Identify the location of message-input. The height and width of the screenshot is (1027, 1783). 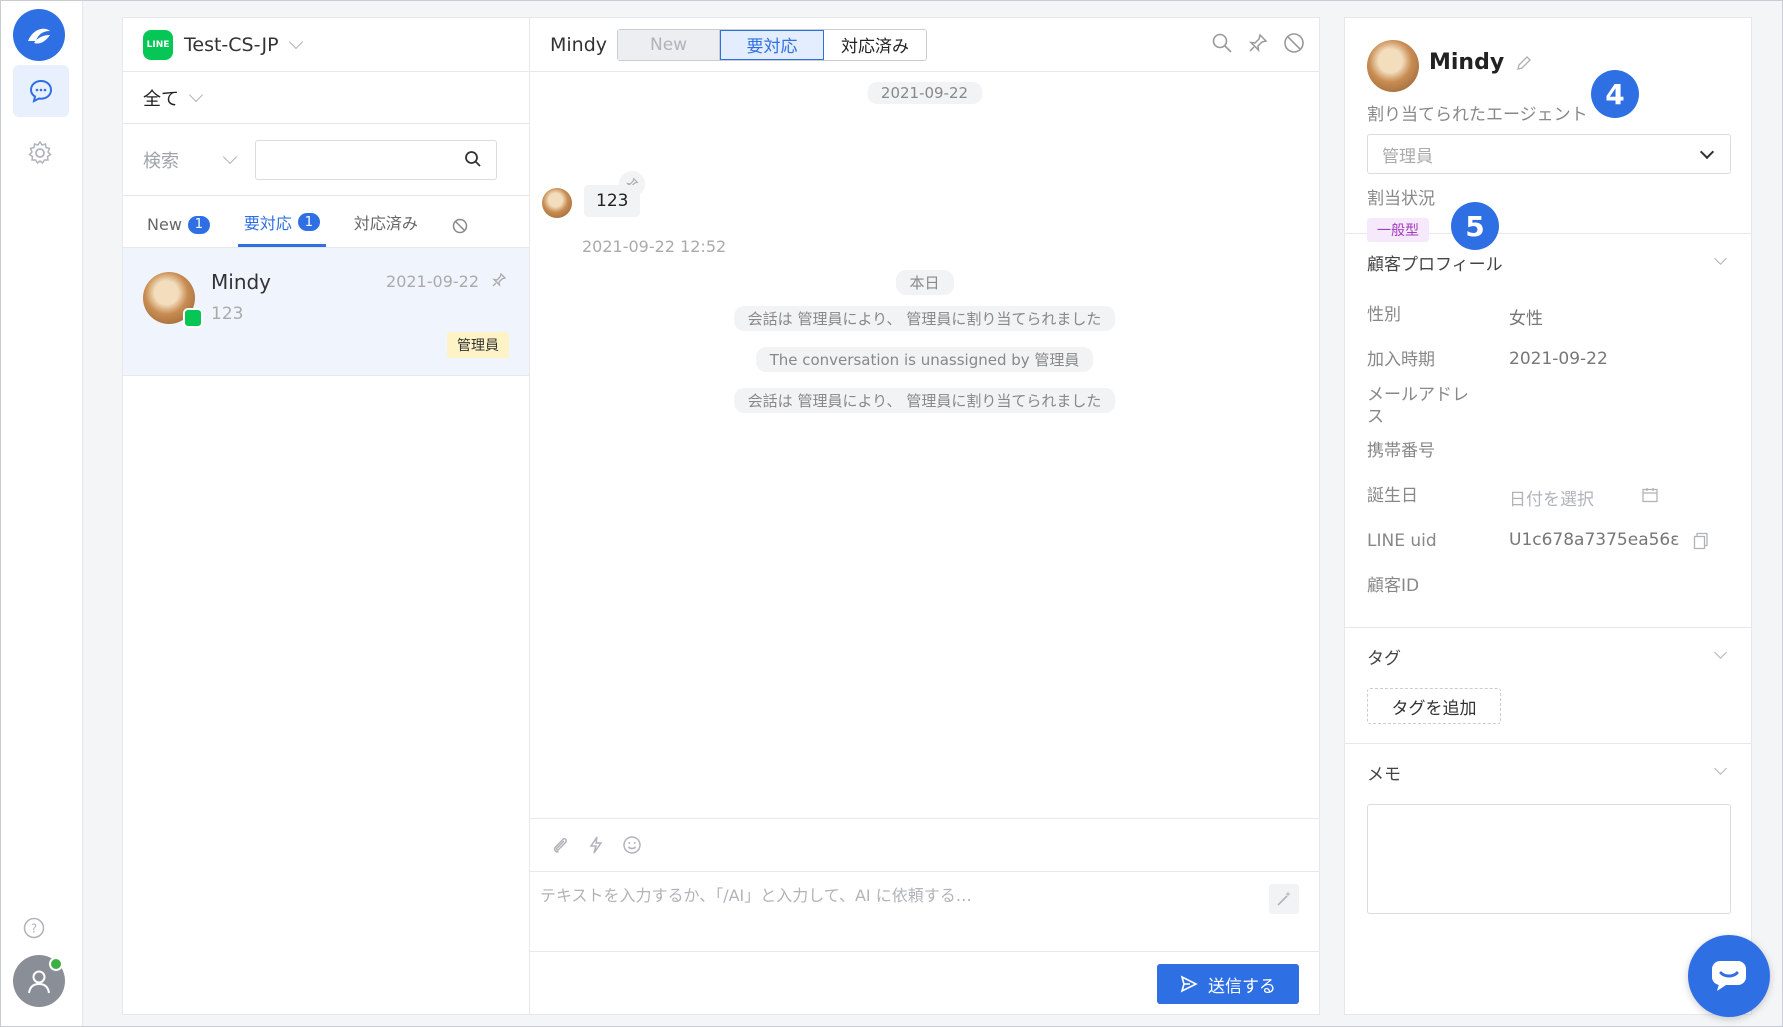
(890, 912).